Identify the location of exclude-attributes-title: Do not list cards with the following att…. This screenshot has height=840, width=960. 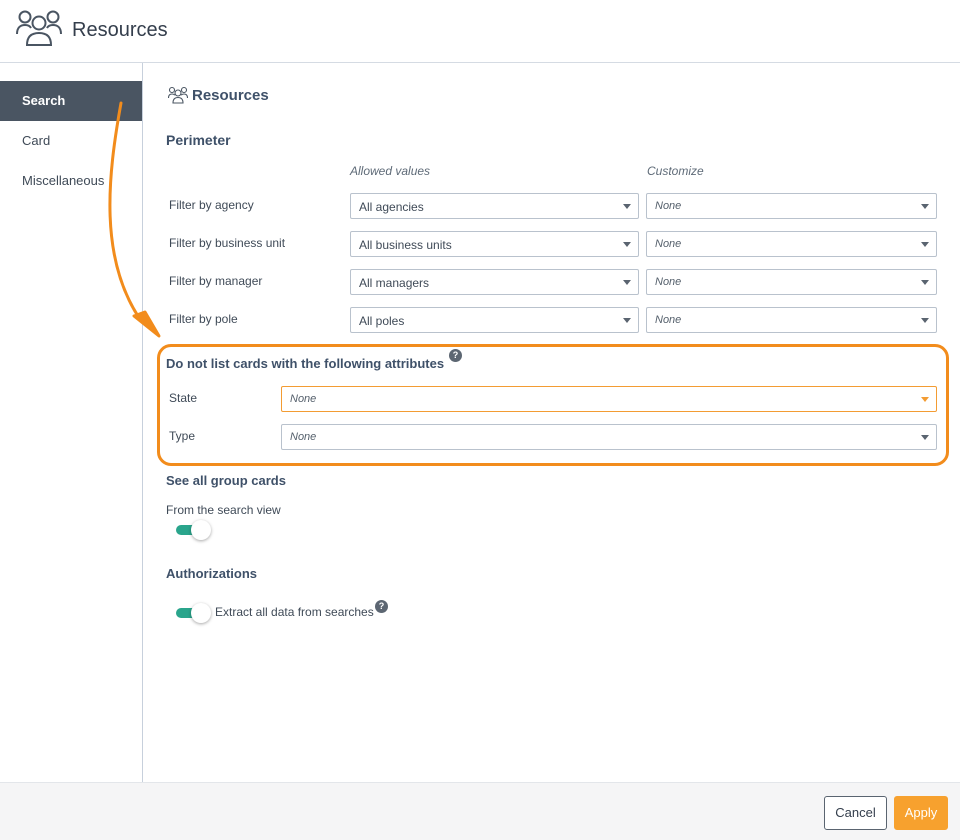
(305, 363).